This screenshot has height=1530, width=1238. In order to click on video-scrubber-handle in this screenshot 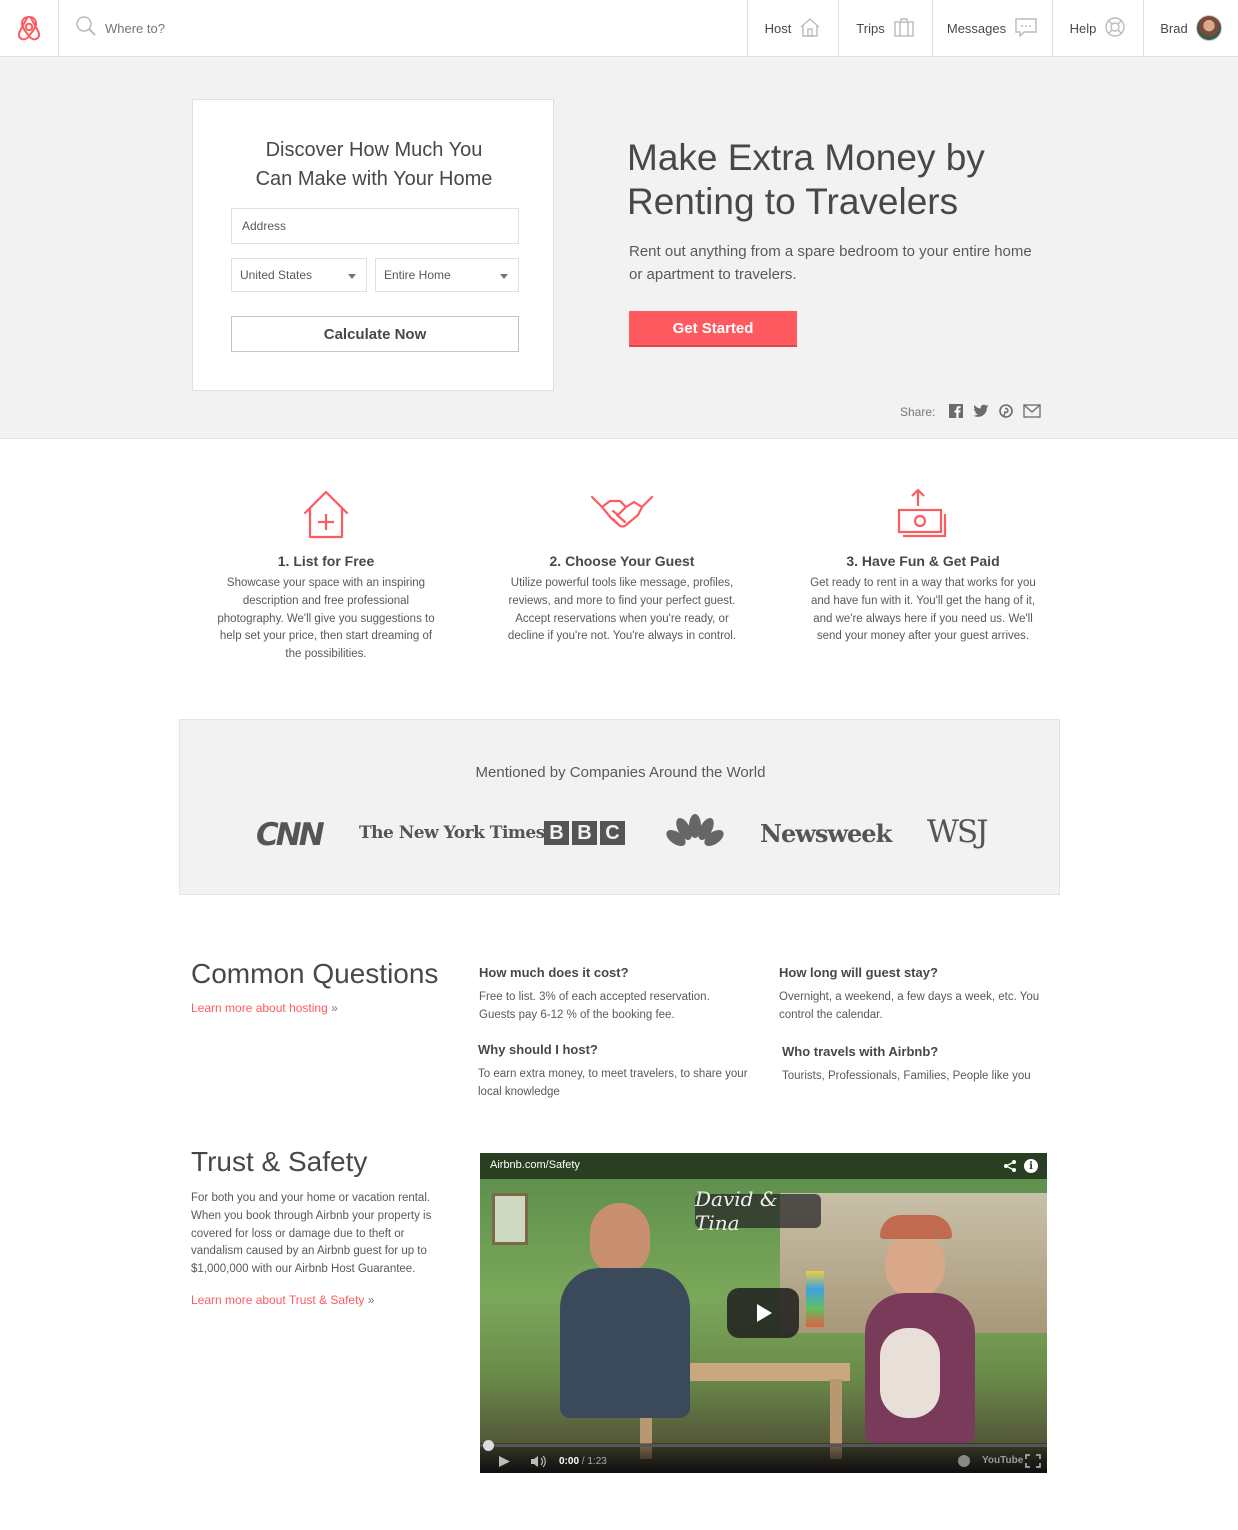, I will do `click(488, 1445)`.